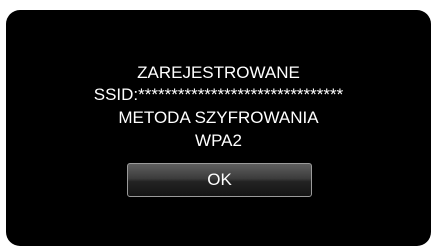  What do you see at coordinates (219, 180) in the screenshot?
I see `ok-button: OK` at bounding box center [219, 180].